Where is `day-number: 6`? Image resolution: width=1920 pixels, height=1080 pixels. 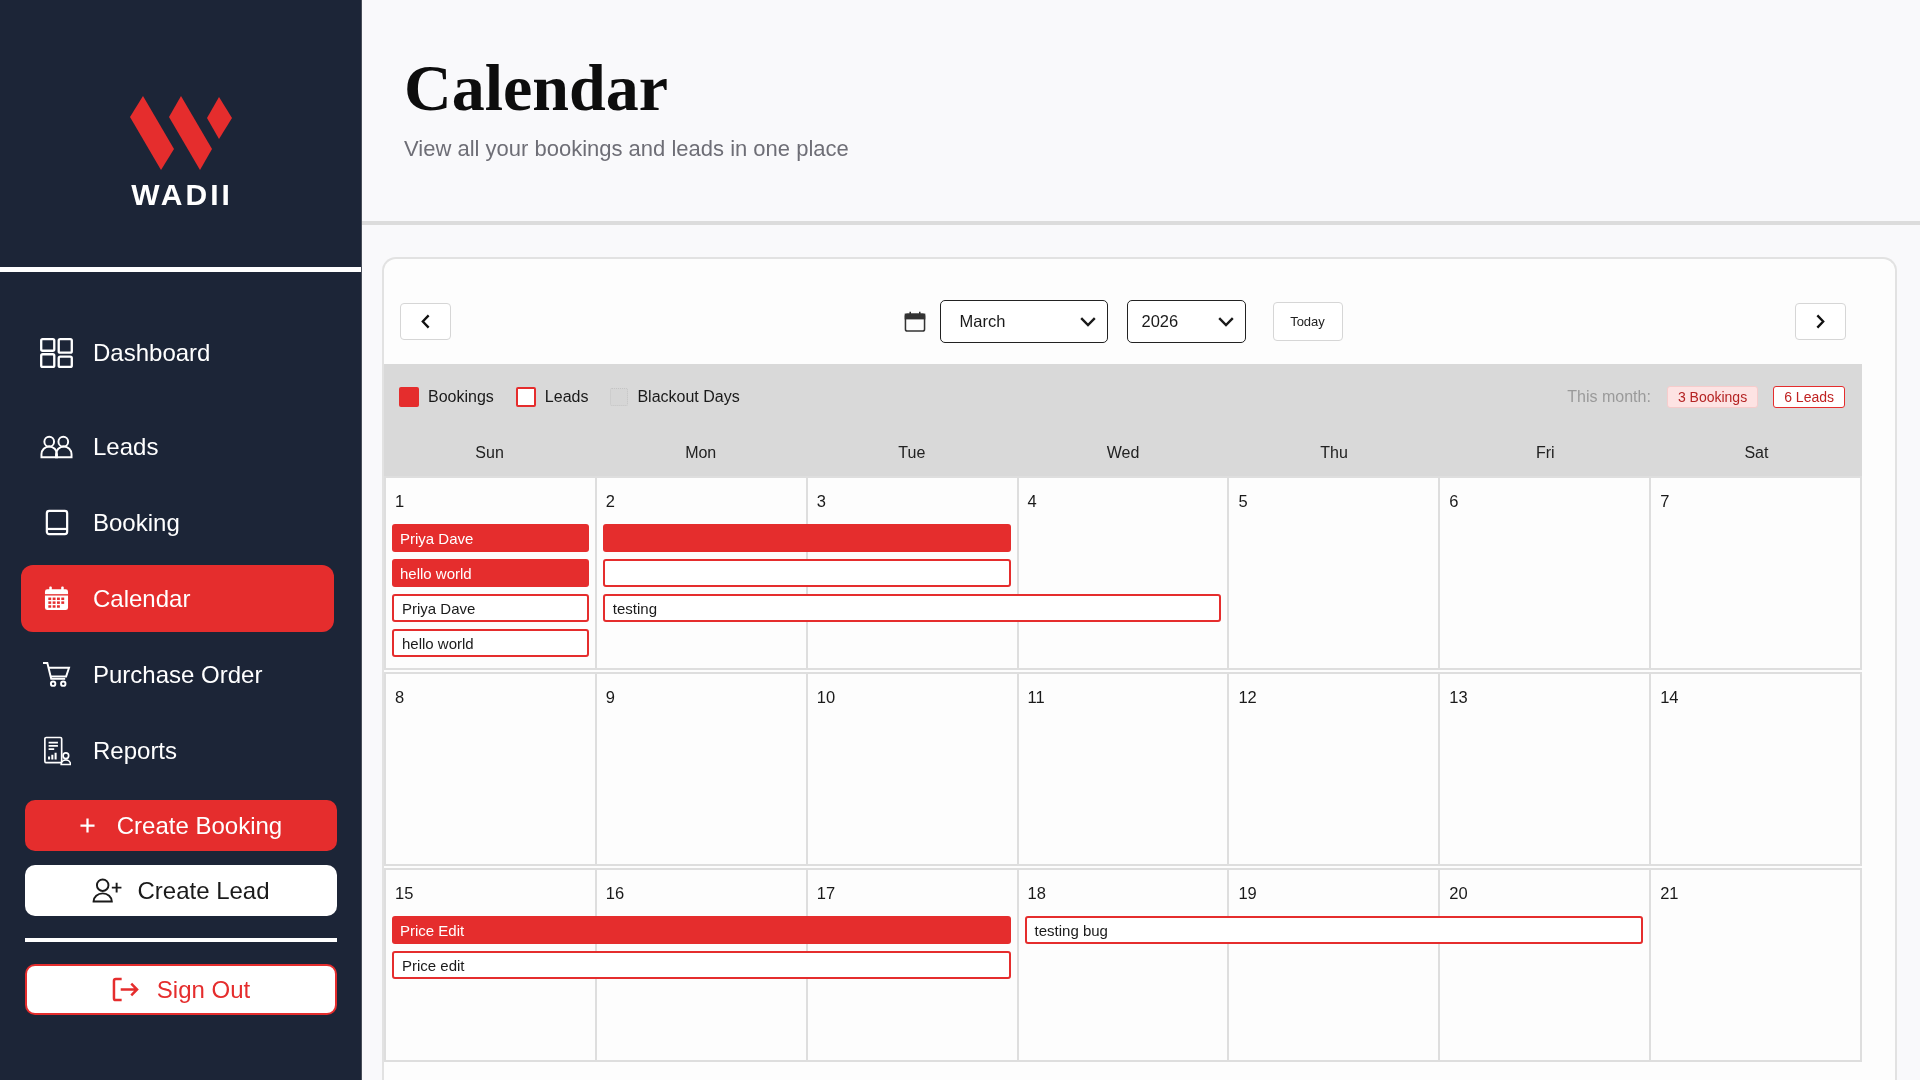 day-number: 6 is located at coordinates (1454, 501).